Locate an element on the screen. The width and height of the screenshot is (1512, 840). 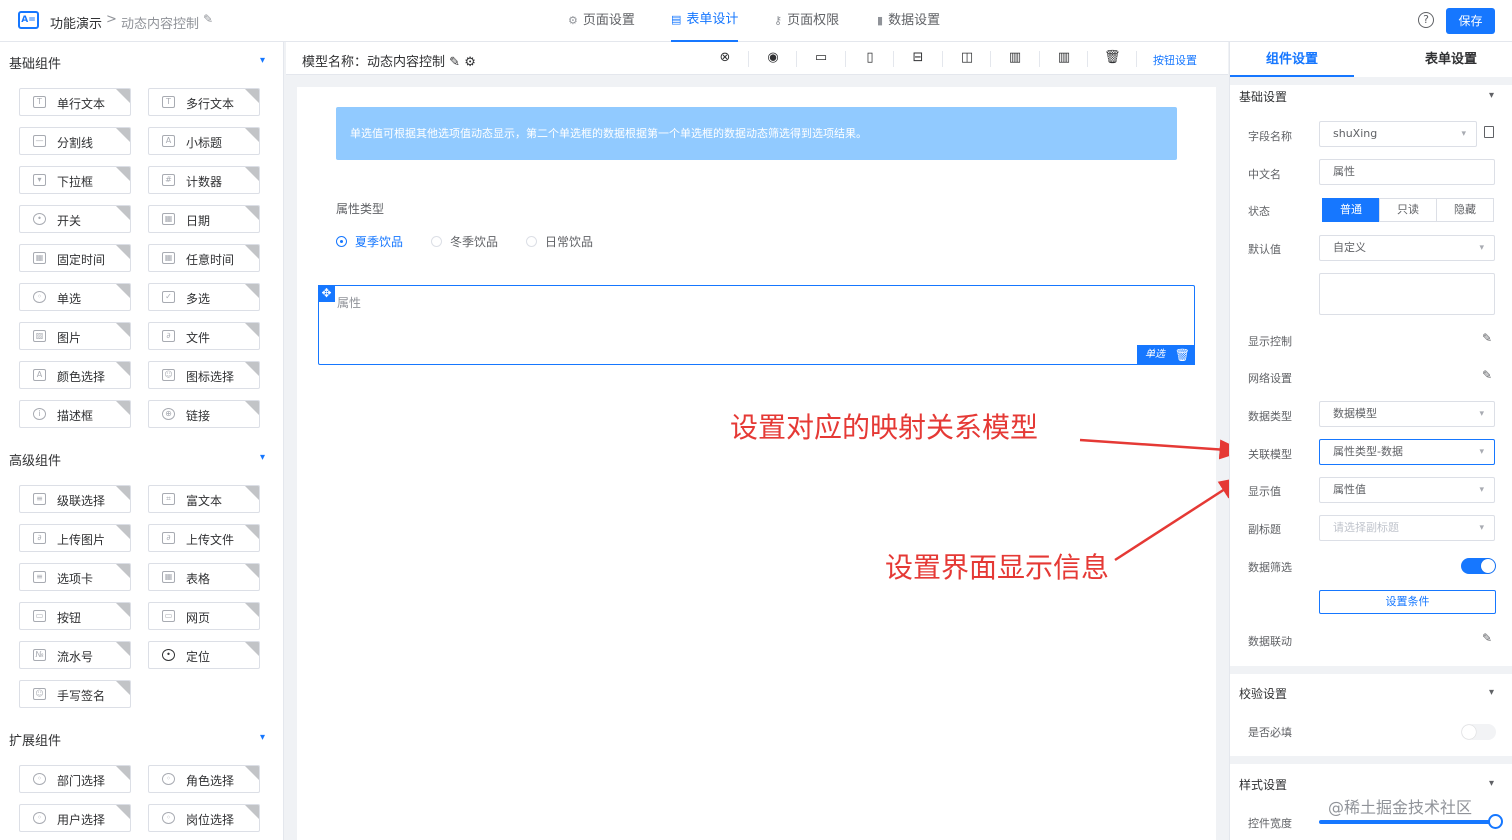
control-width-slider-track is located at coordinates (1405, 822).